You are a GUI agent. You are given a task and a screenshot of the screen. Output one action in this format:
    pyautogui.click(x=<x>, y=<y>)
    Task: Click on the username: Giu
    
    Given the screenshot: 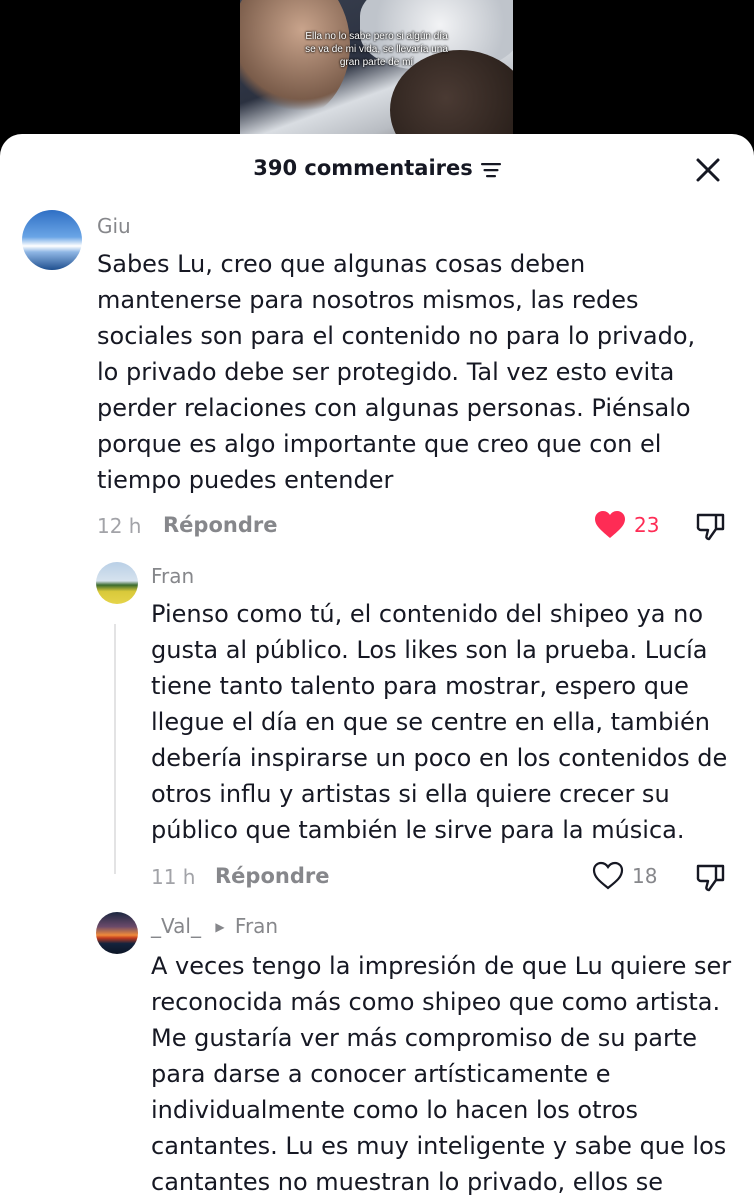 What is the action you would take?
    pyautogui.click(x=114, y=226)
    